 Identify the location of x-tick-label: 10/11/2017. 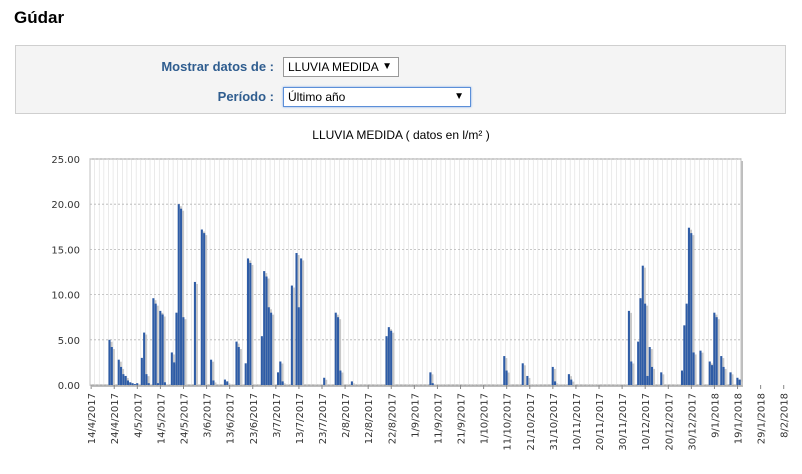
(577, 422).